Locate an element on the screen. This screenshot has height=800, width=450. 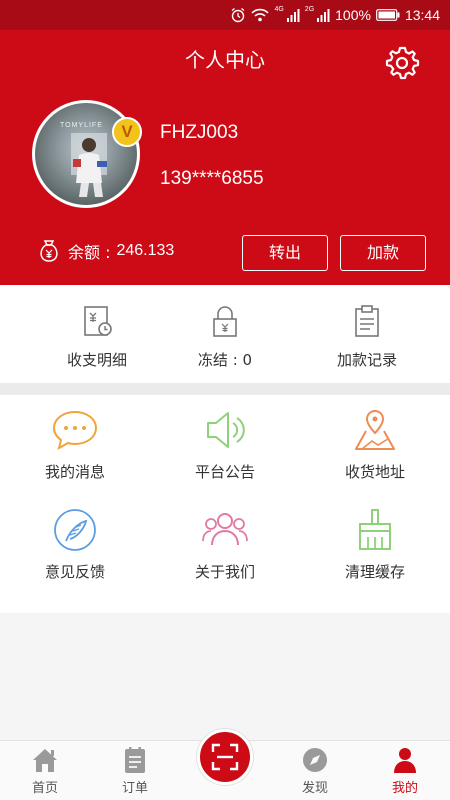
nav-orders: 订单 is located at coordinates (135, 770).